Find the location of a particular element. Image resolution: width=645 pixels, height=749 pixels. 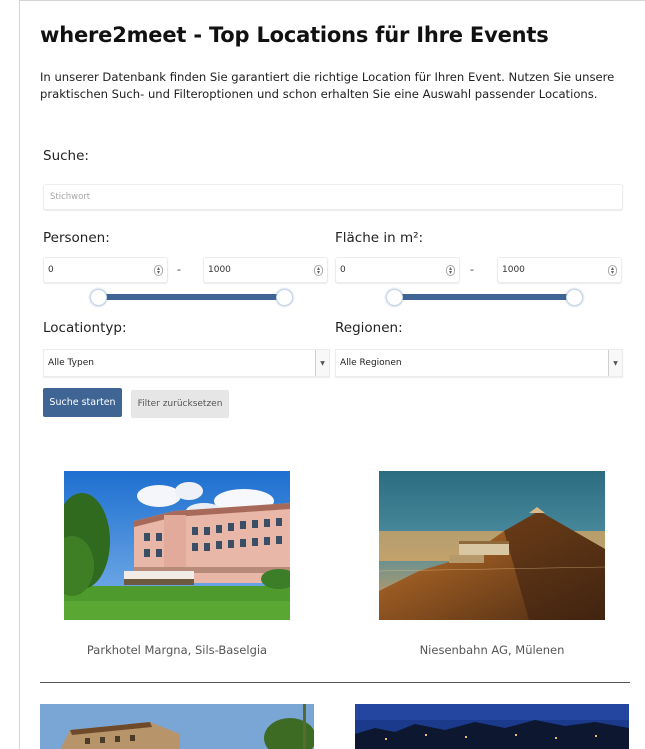

area-label: Fläche in m²: is located at coordinates (379, 238).